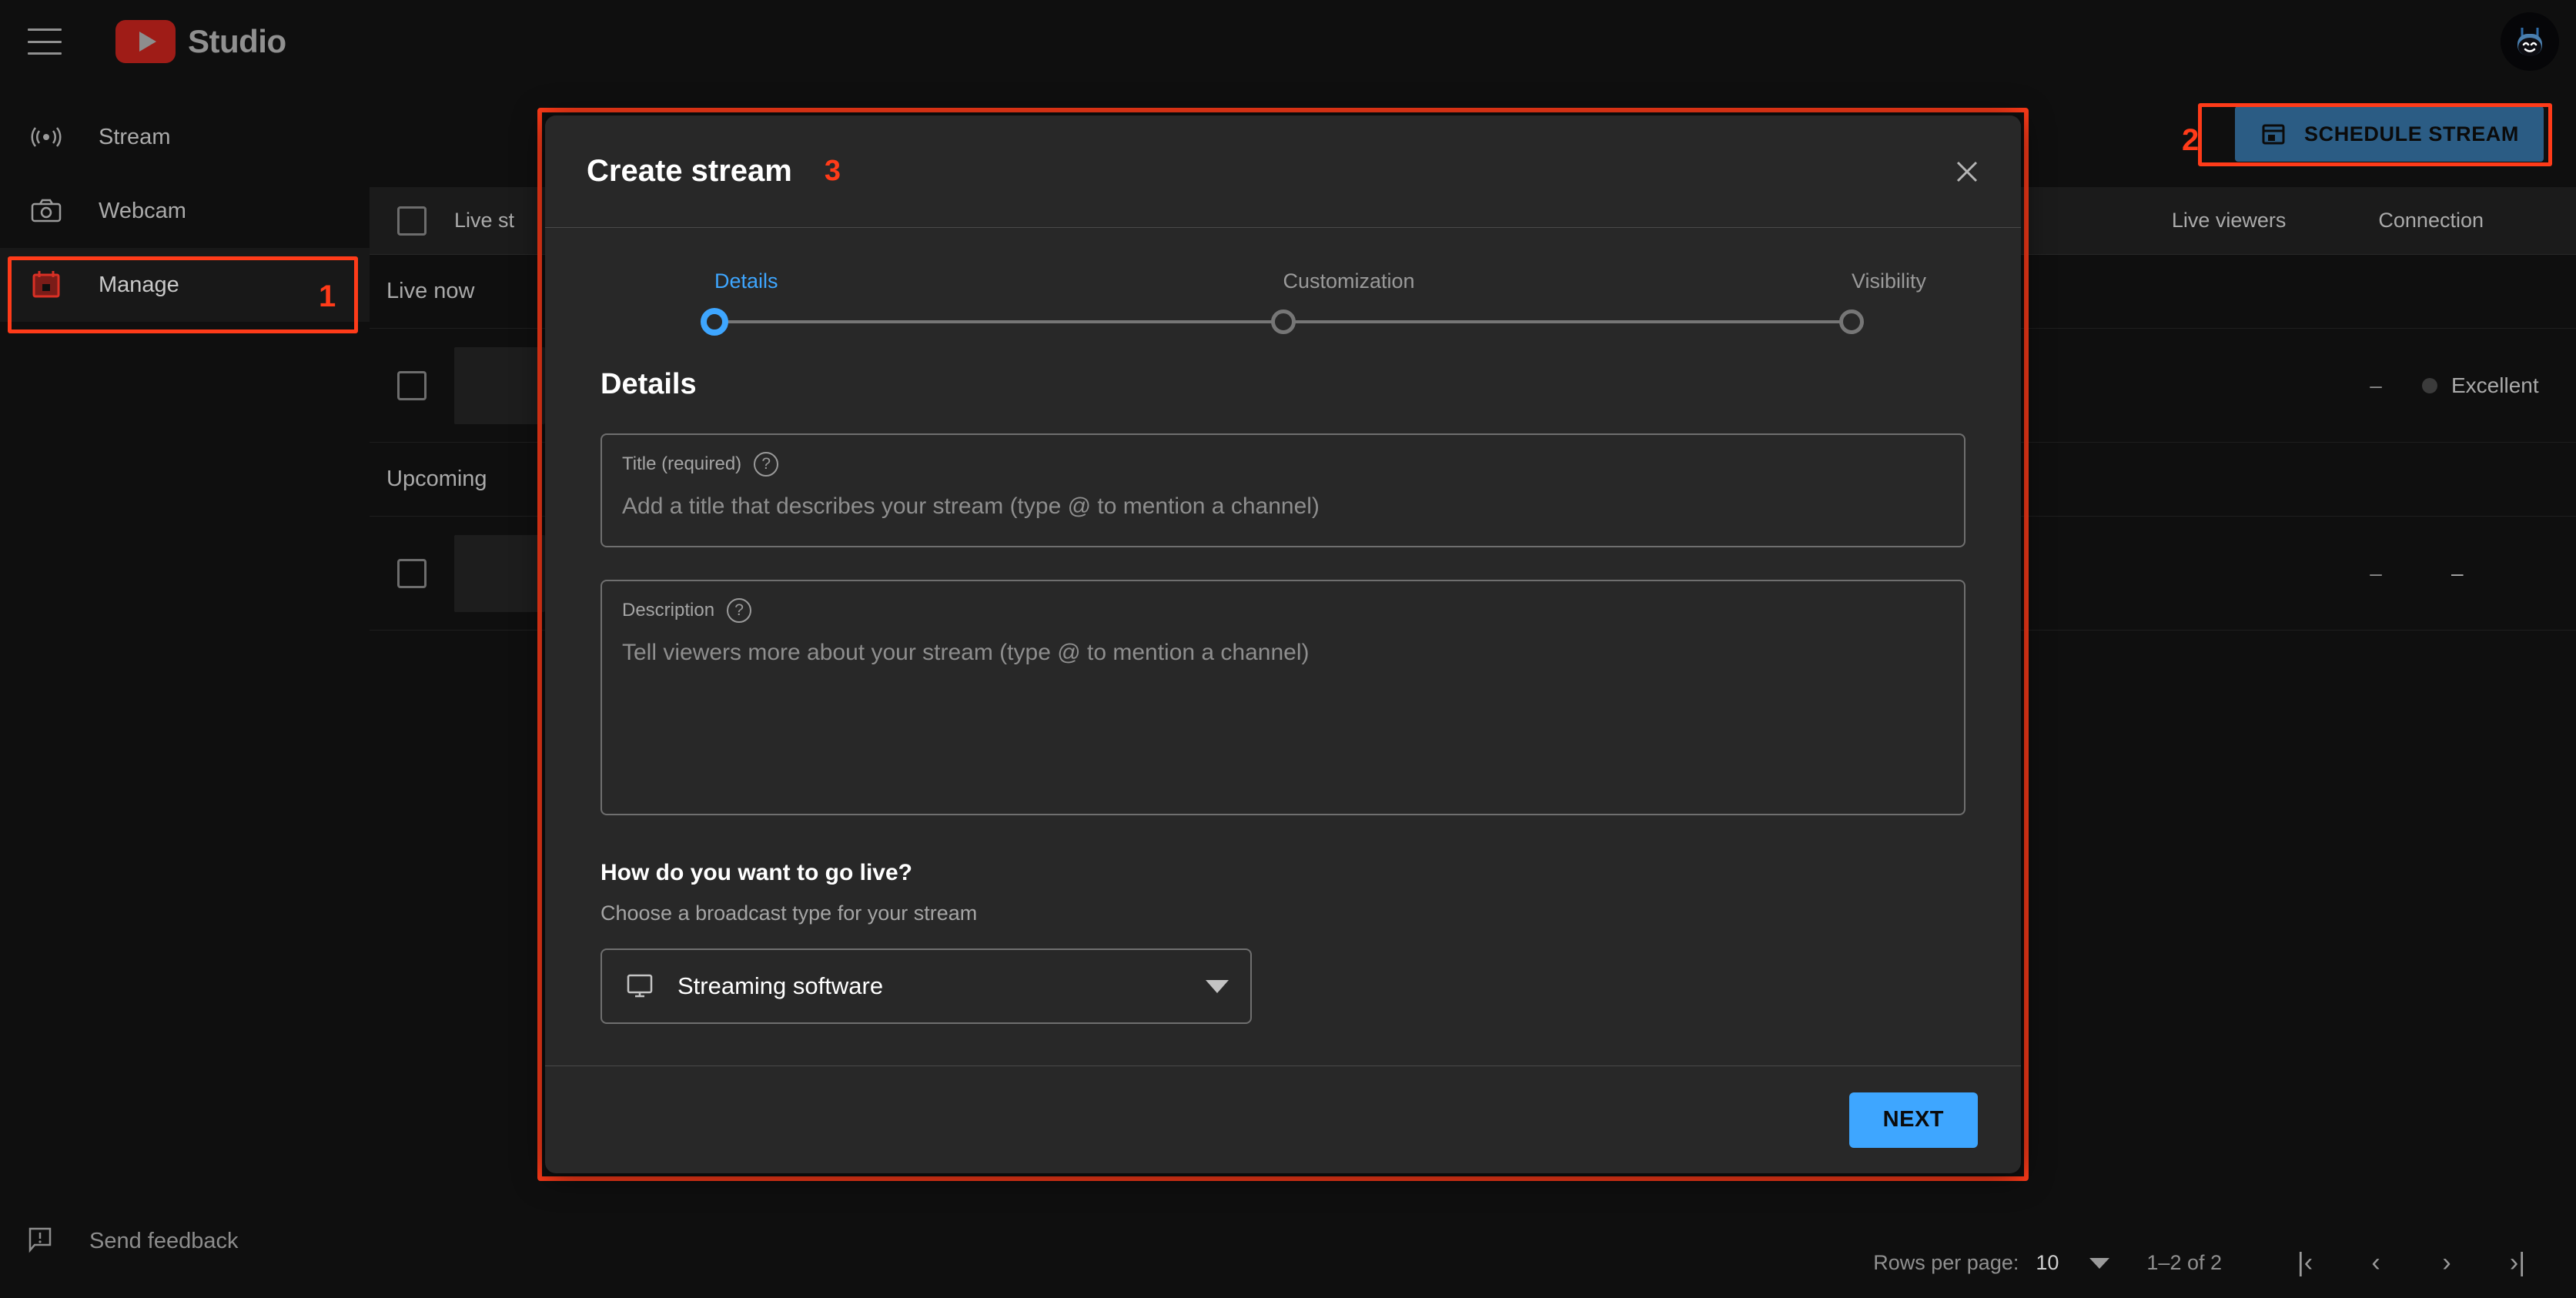 This screenshot has height=1298, width=2576. What do you see at coordinates (2184, 1262) in the screenshot?
I see `pagination-range: 1–2 of 2` at bounding box center [2184, 1262].